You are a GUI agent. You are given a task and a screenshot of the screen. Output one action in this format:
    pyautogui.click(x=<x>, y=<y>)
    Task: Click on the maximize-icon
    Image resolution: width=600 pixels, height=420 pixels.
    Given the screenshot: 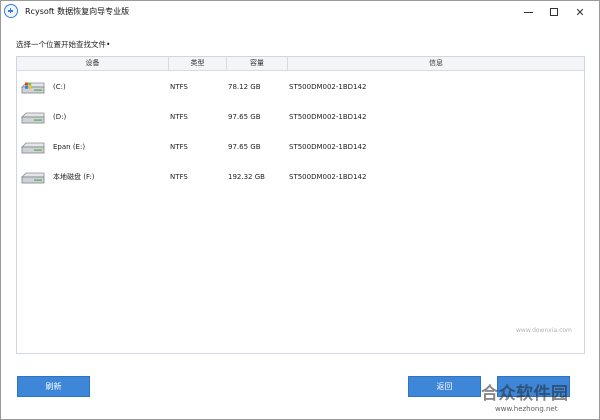 What is the action you would take?
    pyautogui.click(x=554, y=12)
    